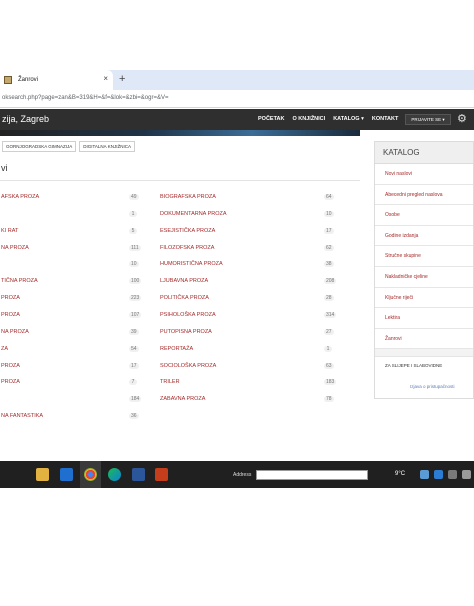 This screenshot has height=606, width=474. I want to click on genre-item: ZA 54, so click(72, 350).